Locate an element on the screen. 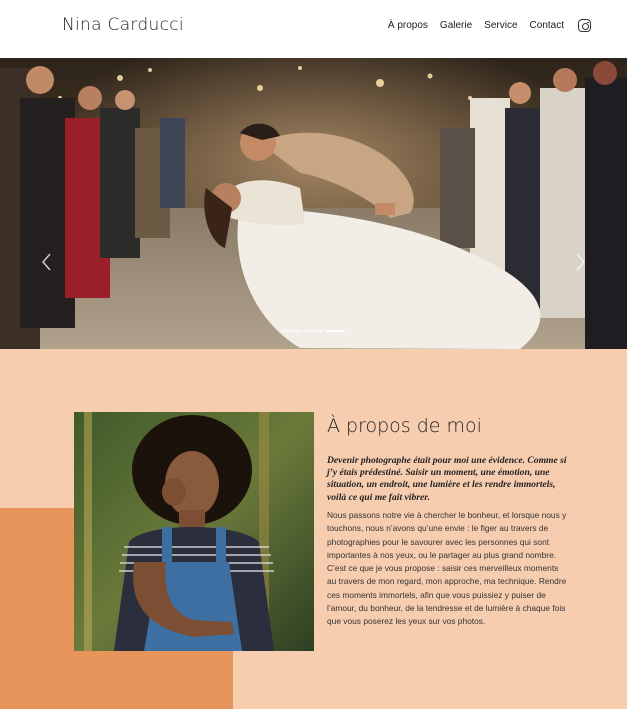 The image size is (627, 709). chevron-right-icon is located at coordinates (580, 262).